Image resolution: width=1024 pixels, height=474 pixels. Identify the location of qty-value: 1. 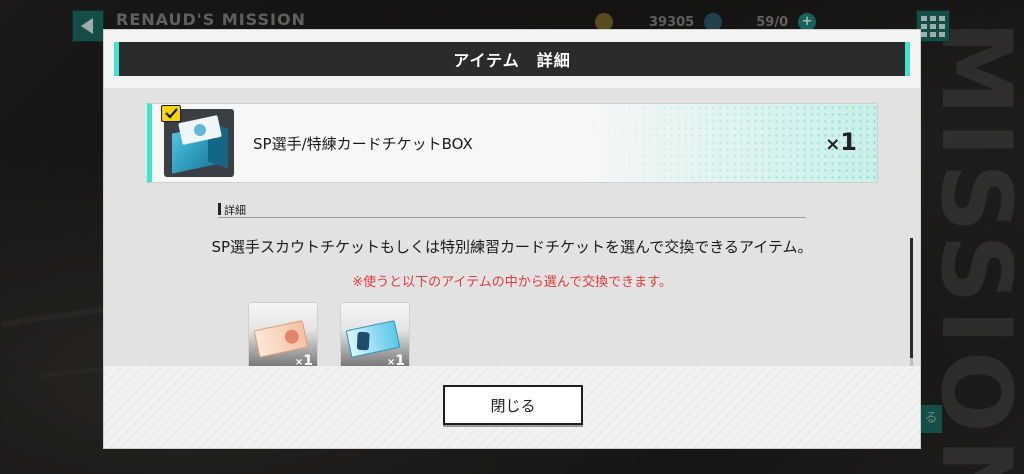
(848, 142).